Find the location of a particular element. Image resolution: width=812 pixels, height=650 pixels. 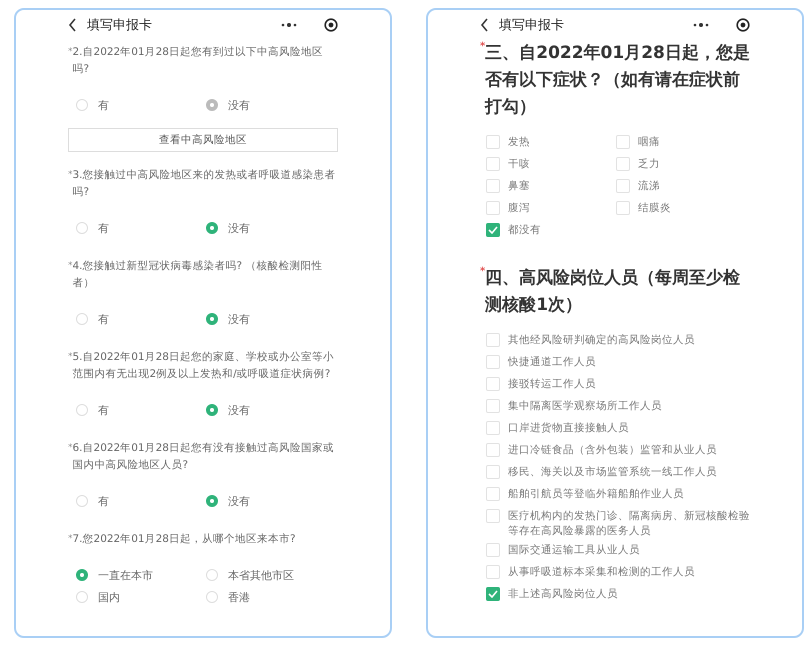

option-label: 香港 is located at coordinates (239, 597).